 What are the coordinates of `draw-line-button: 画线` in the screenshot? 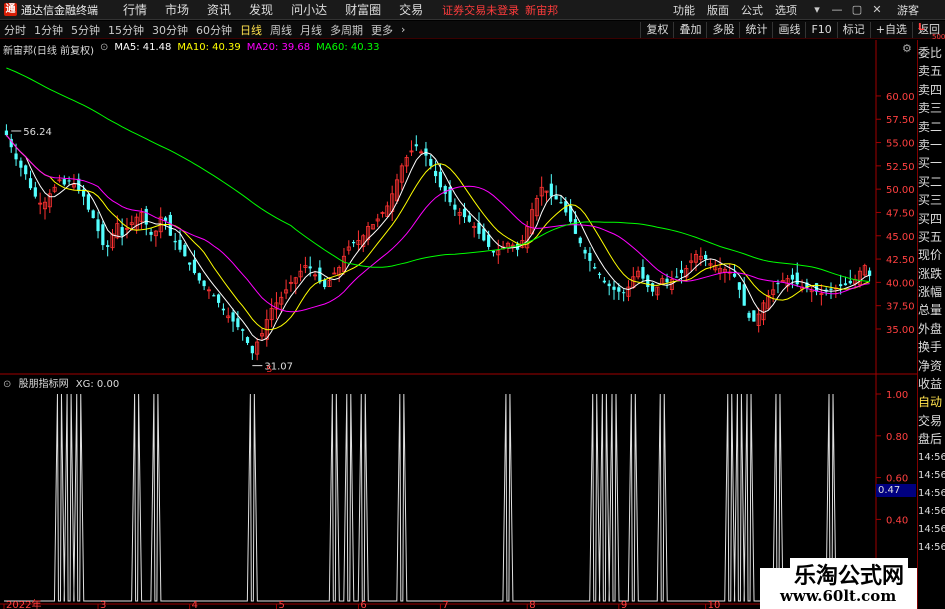 It's located at (788, 29).